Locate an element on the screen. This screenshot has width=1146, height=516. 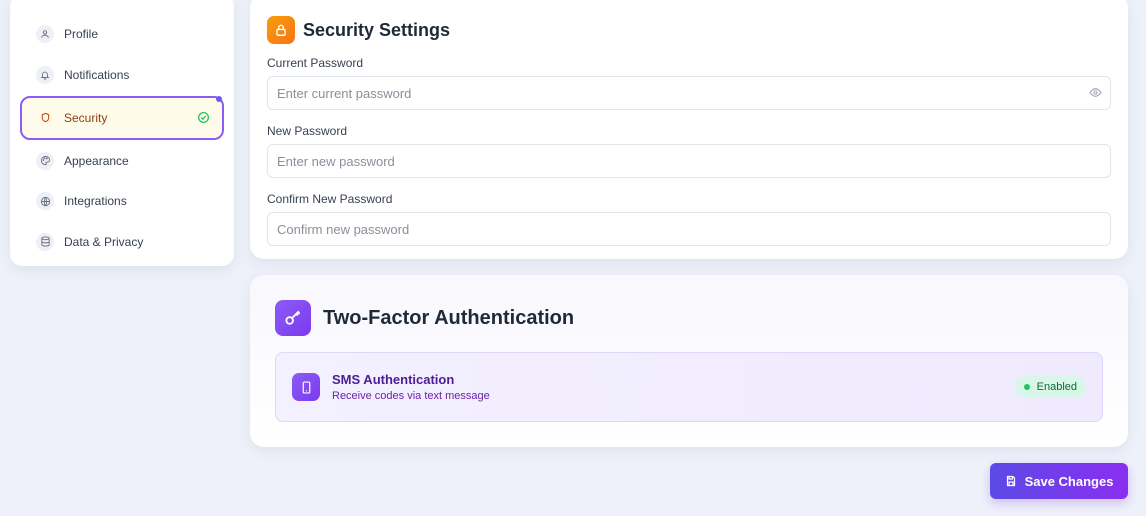
sidebar-item-label: Integrations is located at coordinates (95, 201).